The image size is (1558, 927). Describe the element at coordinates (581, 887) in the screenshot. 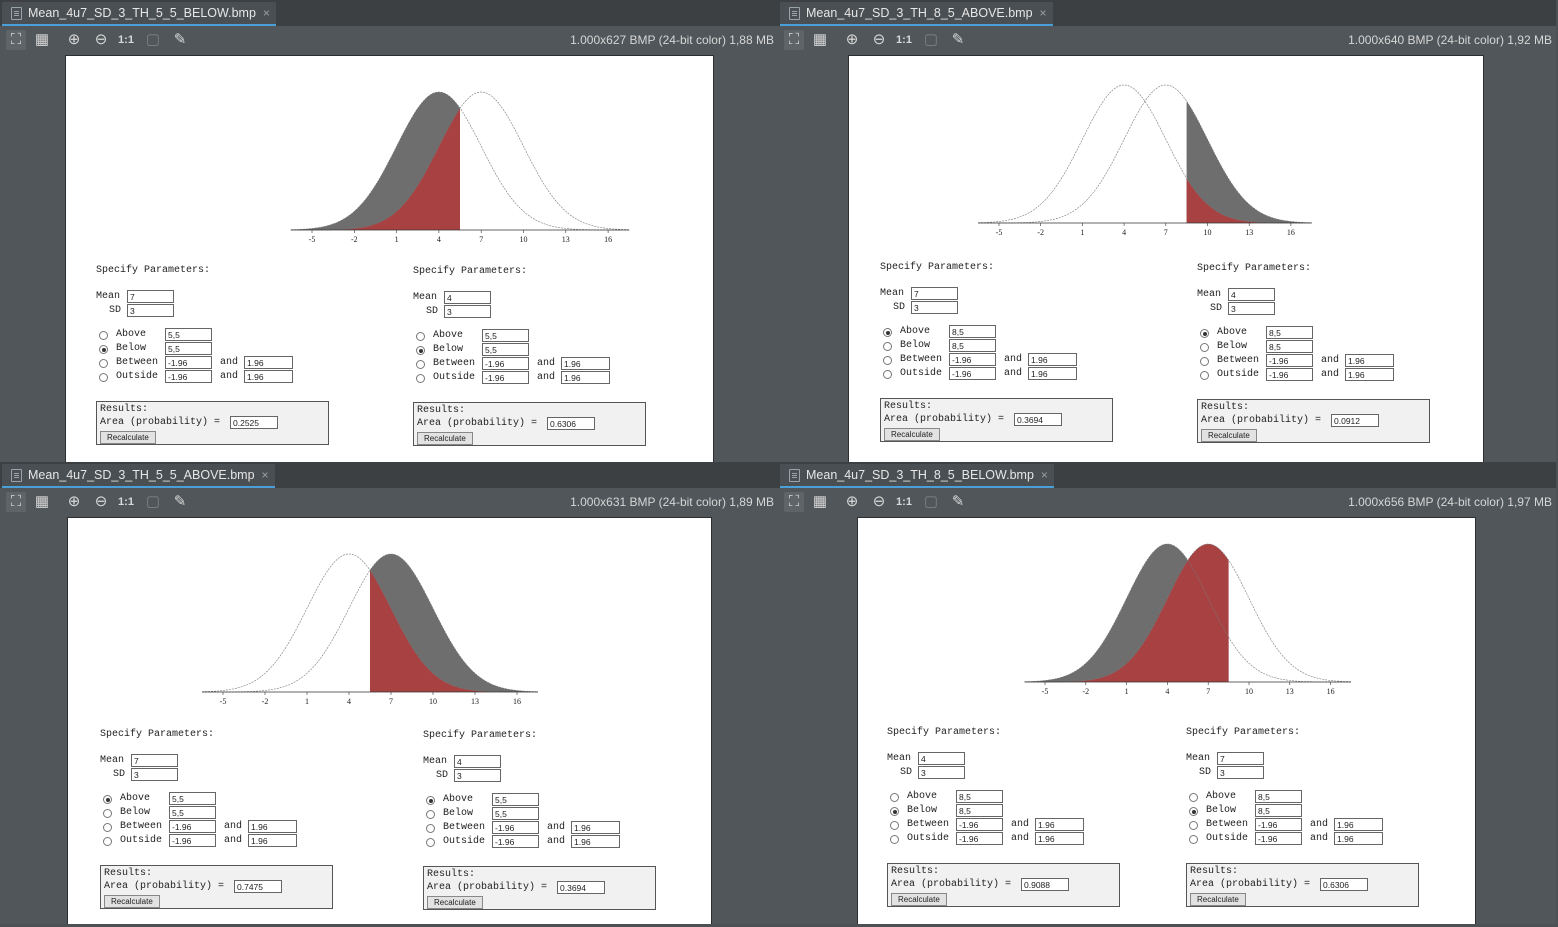

I see `area-output: 0.3694` at that location.